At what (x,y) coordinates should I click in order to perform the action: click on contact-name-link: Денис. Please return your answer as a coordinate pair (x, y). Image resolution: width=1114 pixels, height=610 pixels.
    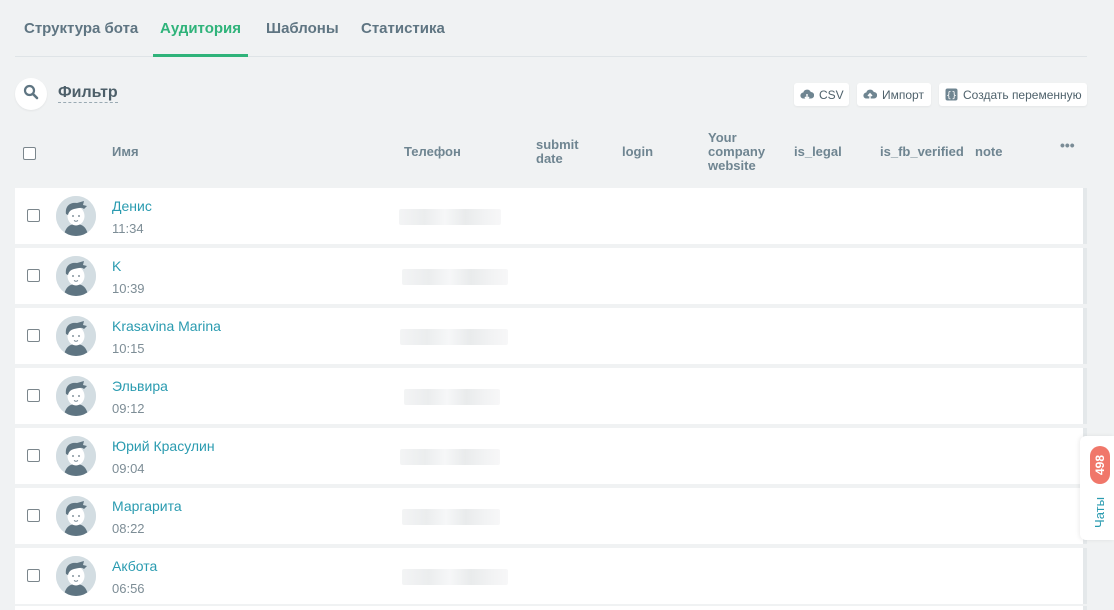
    Looking at the image, I should click on (132, 206).